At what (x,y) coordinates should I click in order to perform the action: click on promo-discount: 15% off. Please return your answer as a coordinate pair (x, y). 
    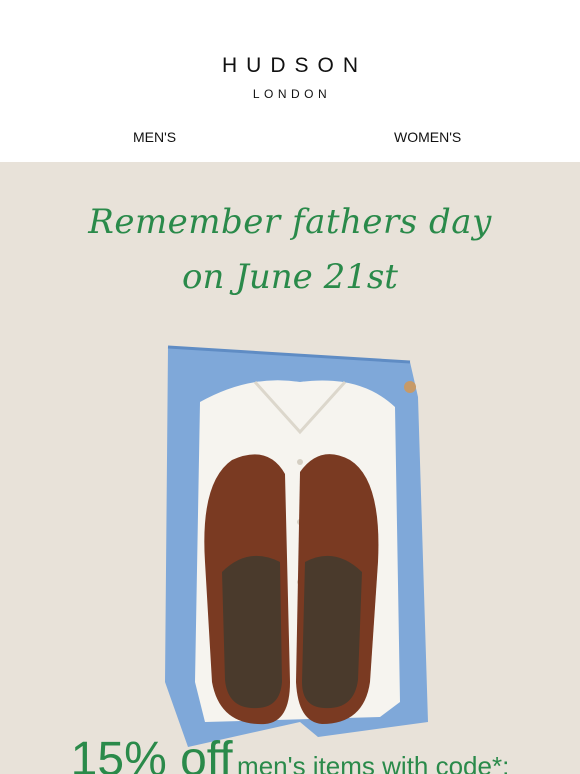
    Looking at the image, I should click on (151, 753).